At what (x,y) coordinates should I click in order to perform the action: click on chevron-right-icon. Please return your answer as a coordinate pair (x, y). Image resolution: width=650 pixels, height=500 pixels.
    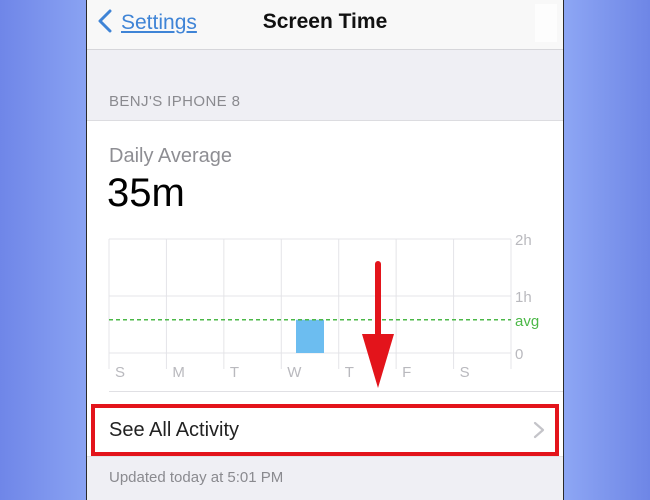
    Looking at the image, I should click on (539, 430).